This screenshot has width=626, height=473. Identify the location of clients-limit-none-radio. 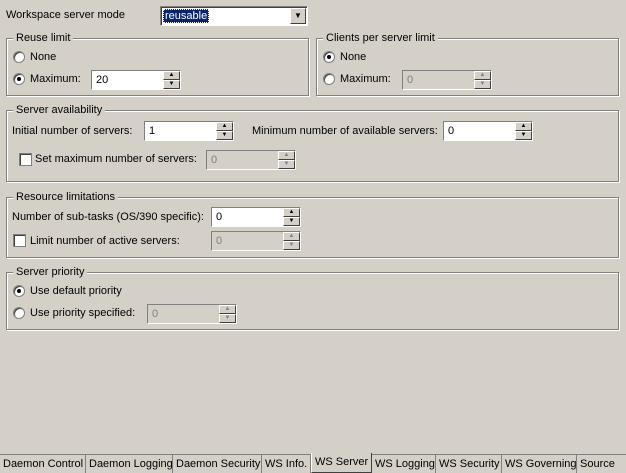
(329, 57).